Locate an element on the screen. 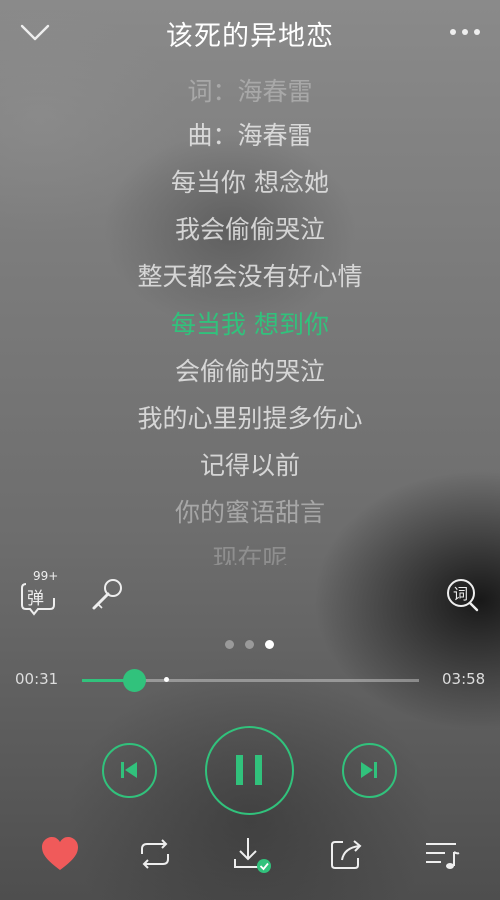 This screenshot has width=500, height=900. next-button is located at coordinates (369, 770).